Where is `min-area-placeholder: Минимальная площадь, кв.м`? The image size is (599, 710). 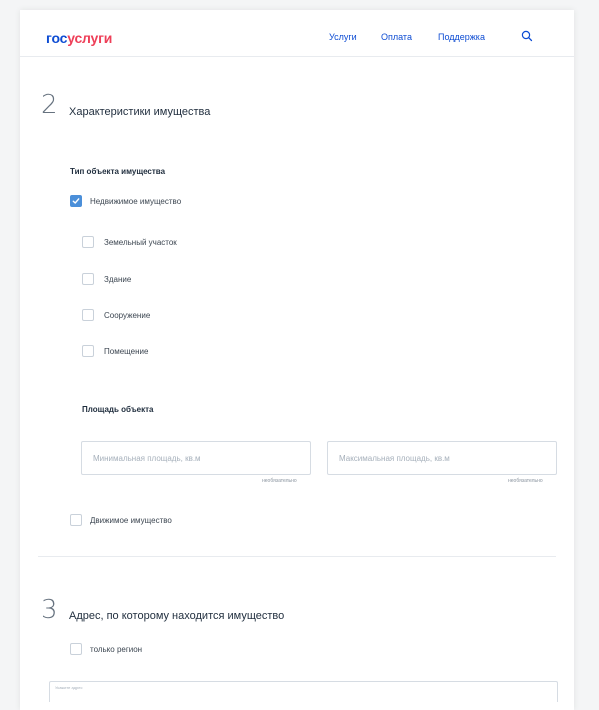 min-area-placeholder: Минимальная площадь, кв.м is located at coordinates (147, 458).